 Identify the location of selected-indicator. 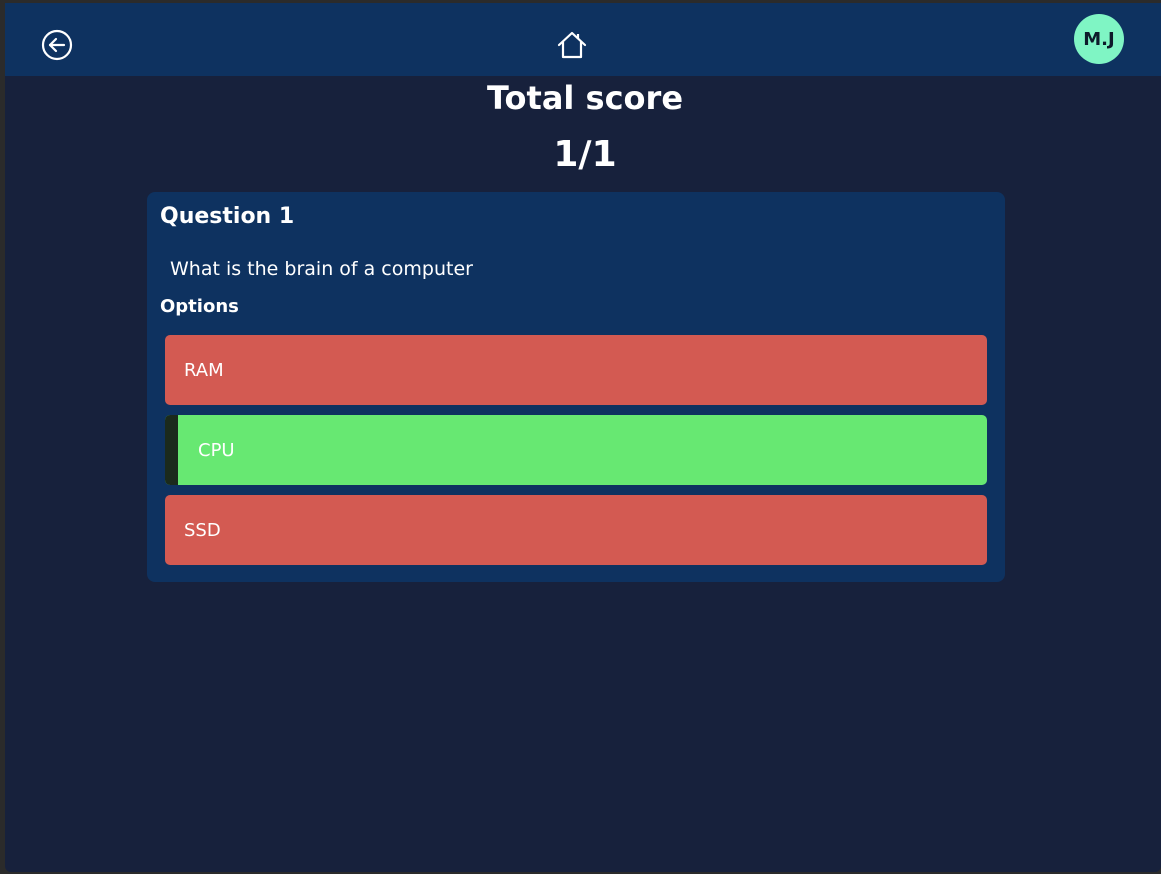
(171, 450).